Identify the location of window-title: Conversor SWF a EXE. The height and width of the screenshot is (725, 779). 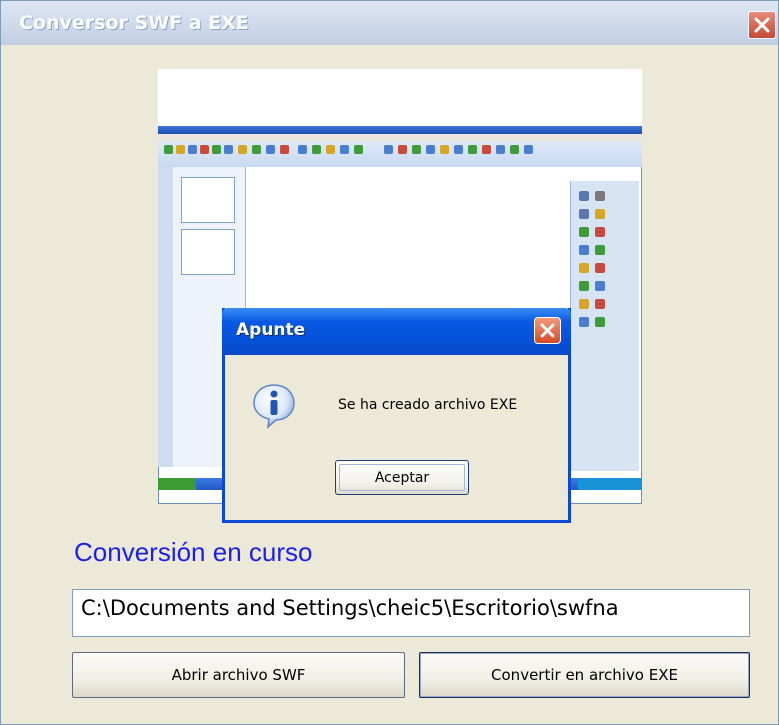
(134, 23).